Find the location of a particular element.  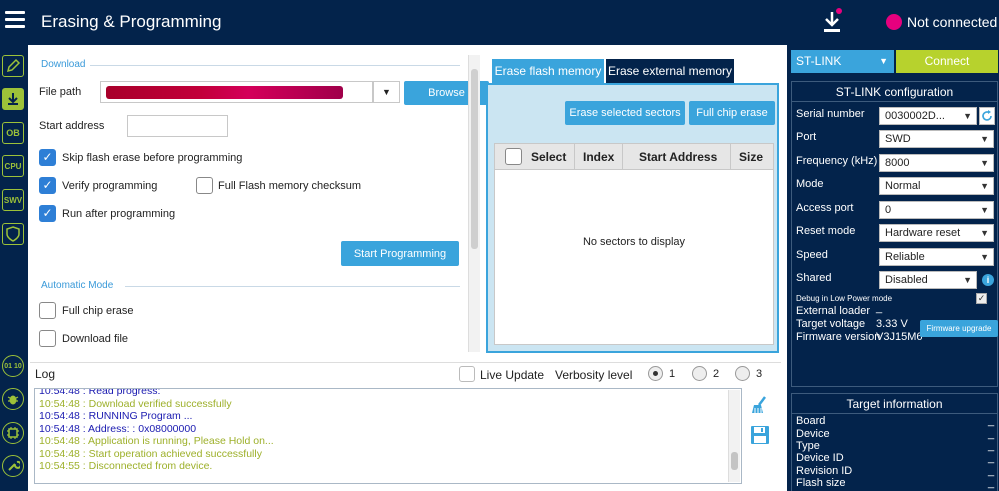

full-checksum-label: Full Flash memory checksum is located at coordinates (290, 186).